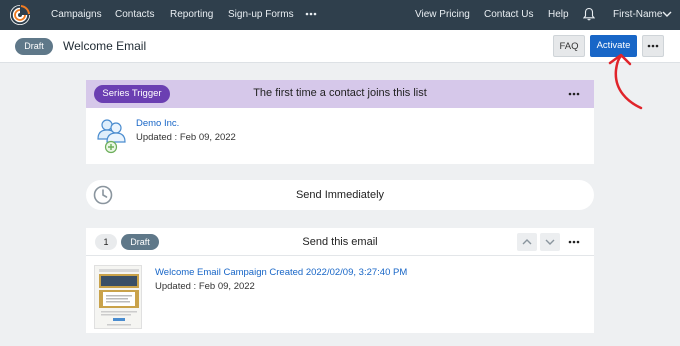 This screenshot has width=680, height=346. I want to click on faq-button: FAQ, so click(569, 46).